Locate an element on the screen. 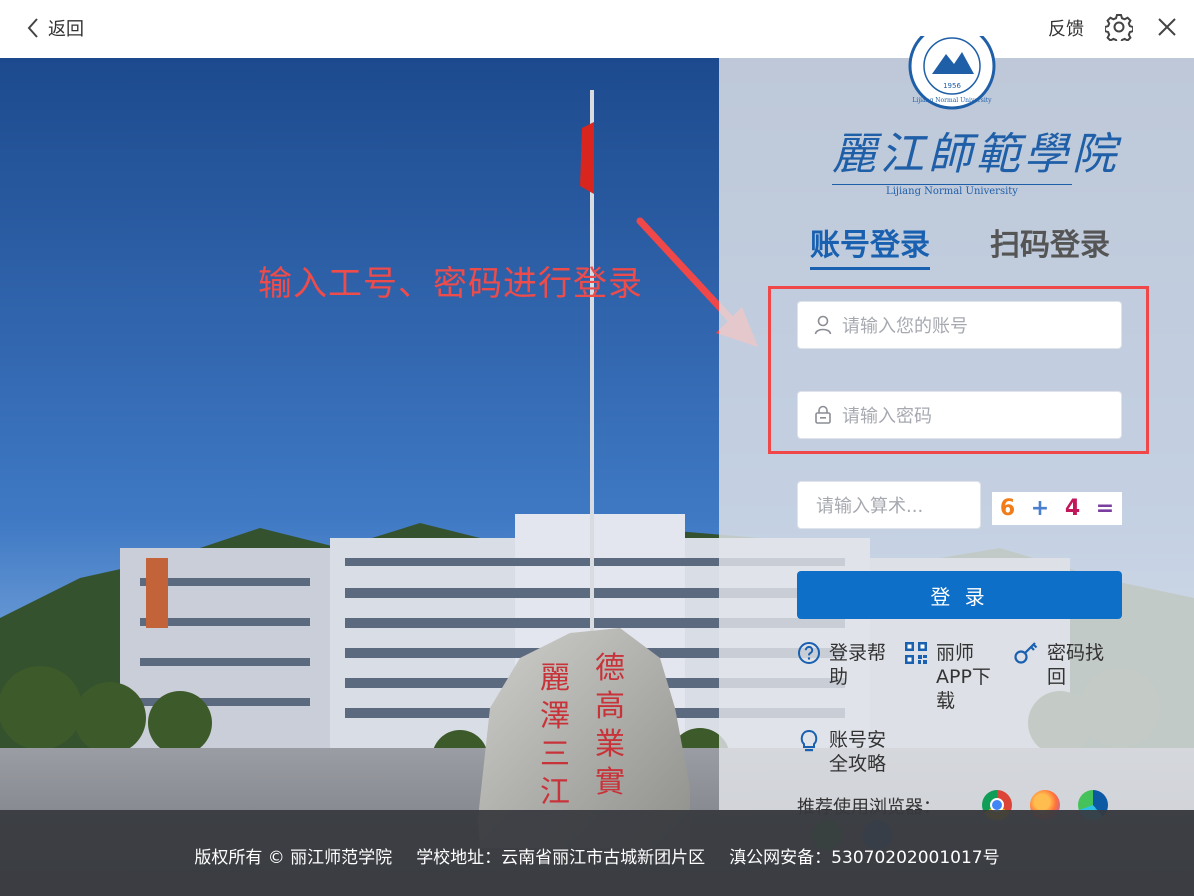 Image resolution: width=1194 pixels, height=896 pixels. close-icon is located at coordinates (1167, 27).